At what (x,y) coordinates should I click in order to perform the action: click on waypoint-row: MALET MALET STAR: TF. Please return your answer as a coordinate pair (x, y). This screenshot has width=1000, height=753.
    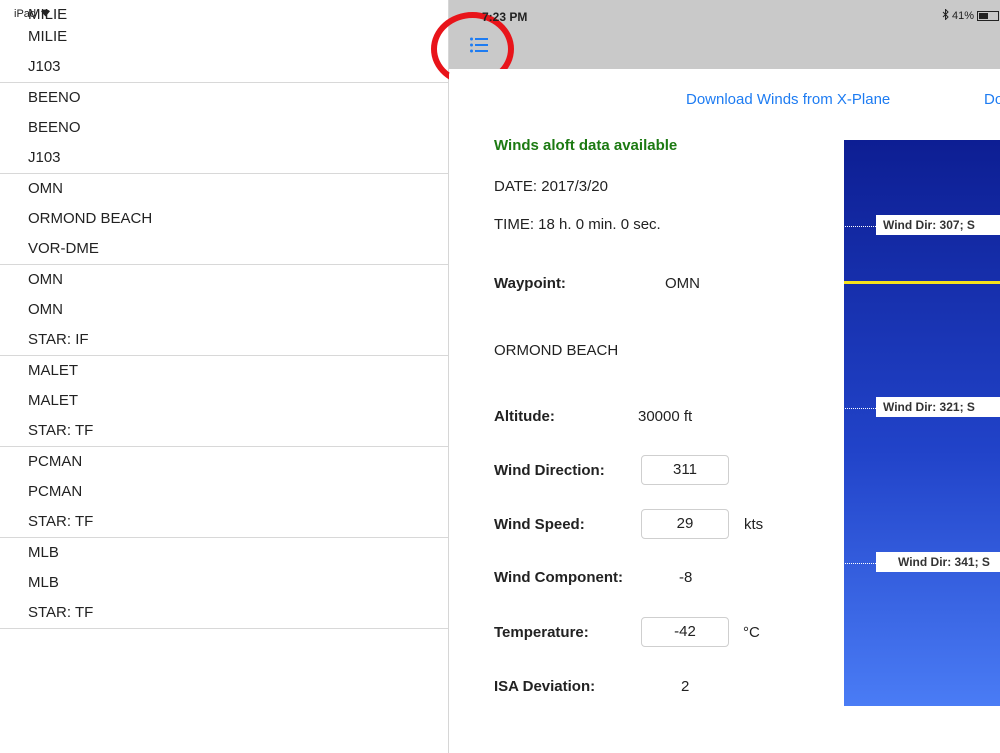
    Looking at the image, I should click on (224, 401).